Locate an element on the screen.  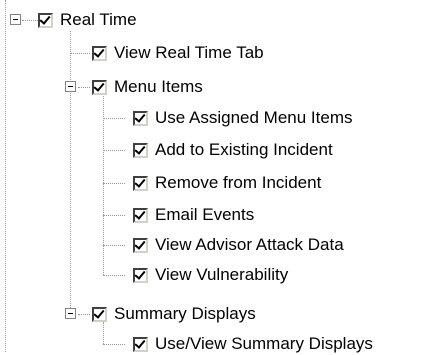
tree-guide-vulnerability is located at coordinates (114, 275).